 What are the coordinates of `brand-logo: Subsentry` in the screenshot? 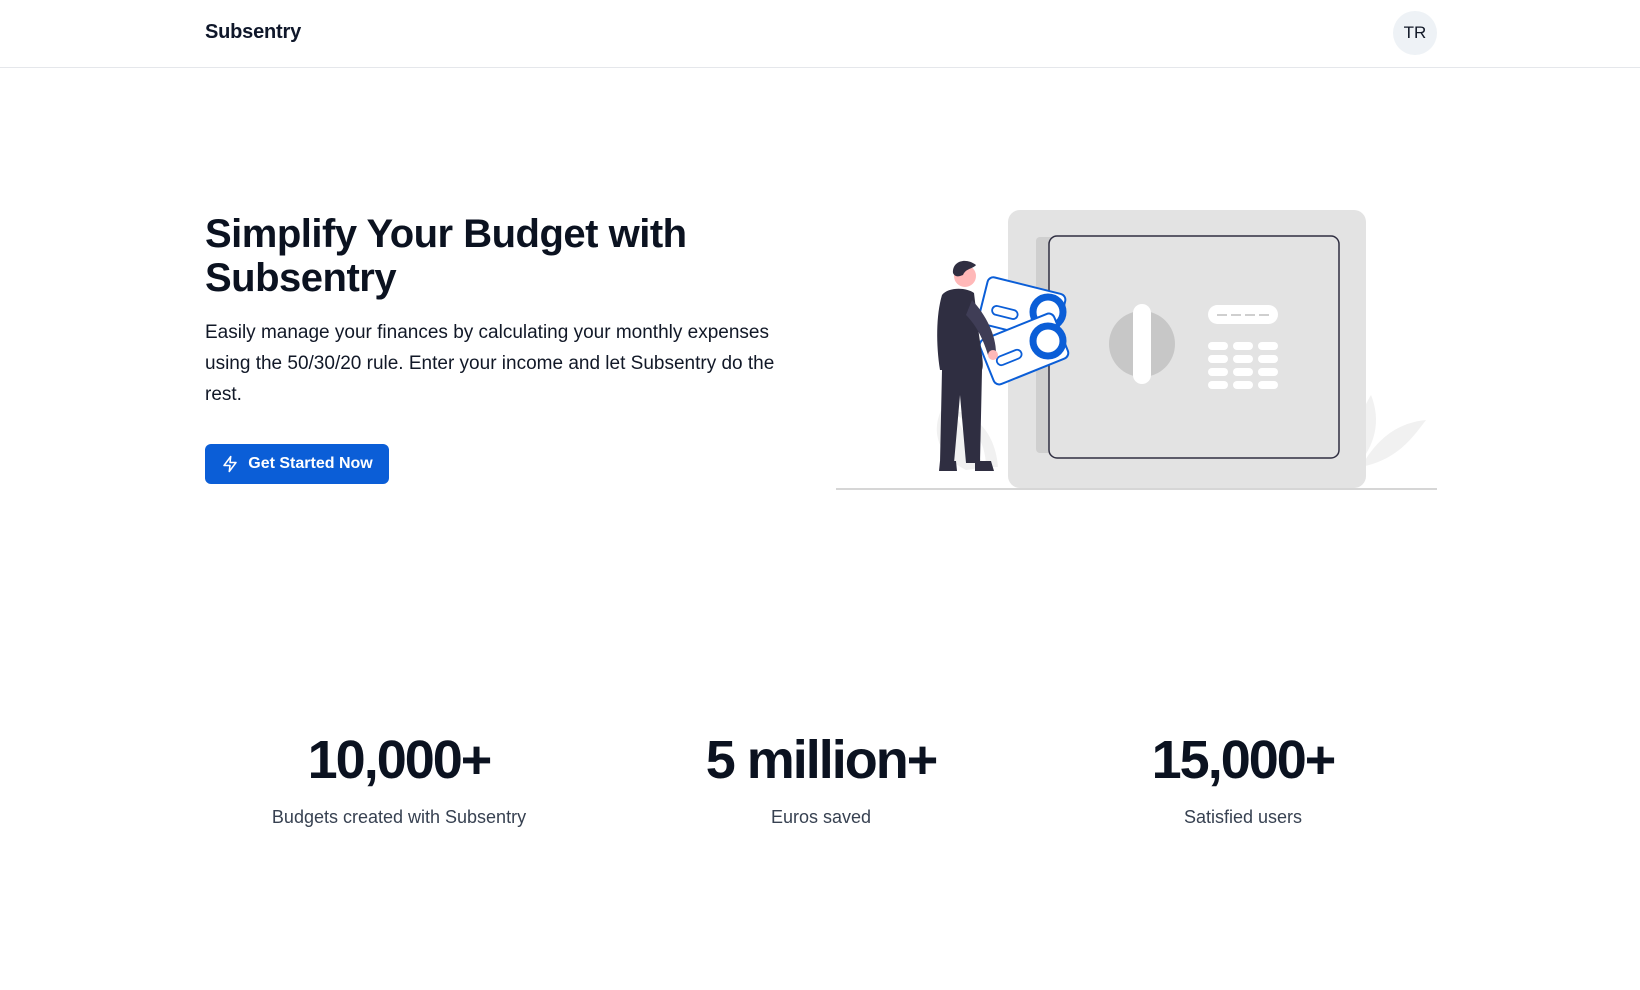 It's located at (253, 32).